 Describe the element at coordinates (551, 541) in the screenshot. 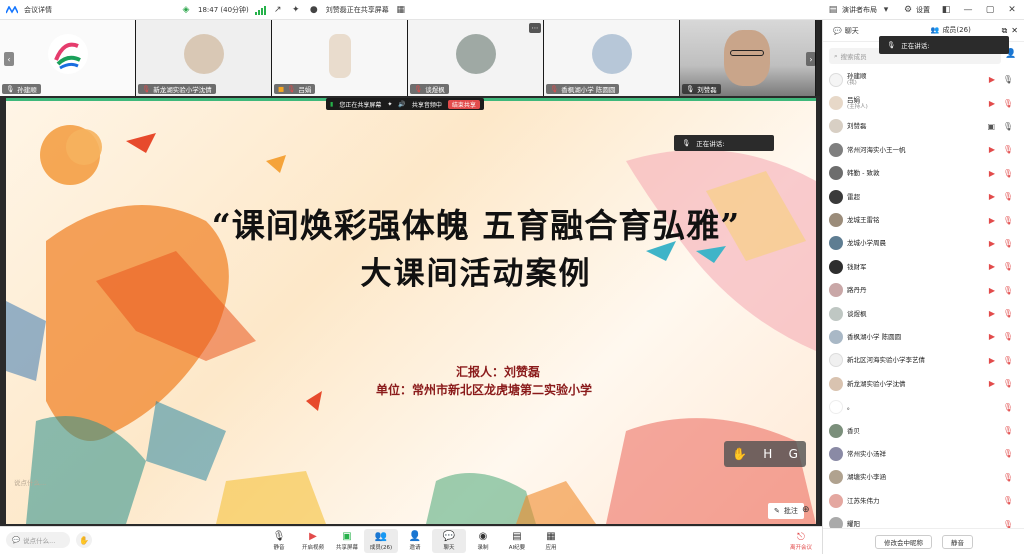

I see `apps-button: ▦ 应用` at that location.